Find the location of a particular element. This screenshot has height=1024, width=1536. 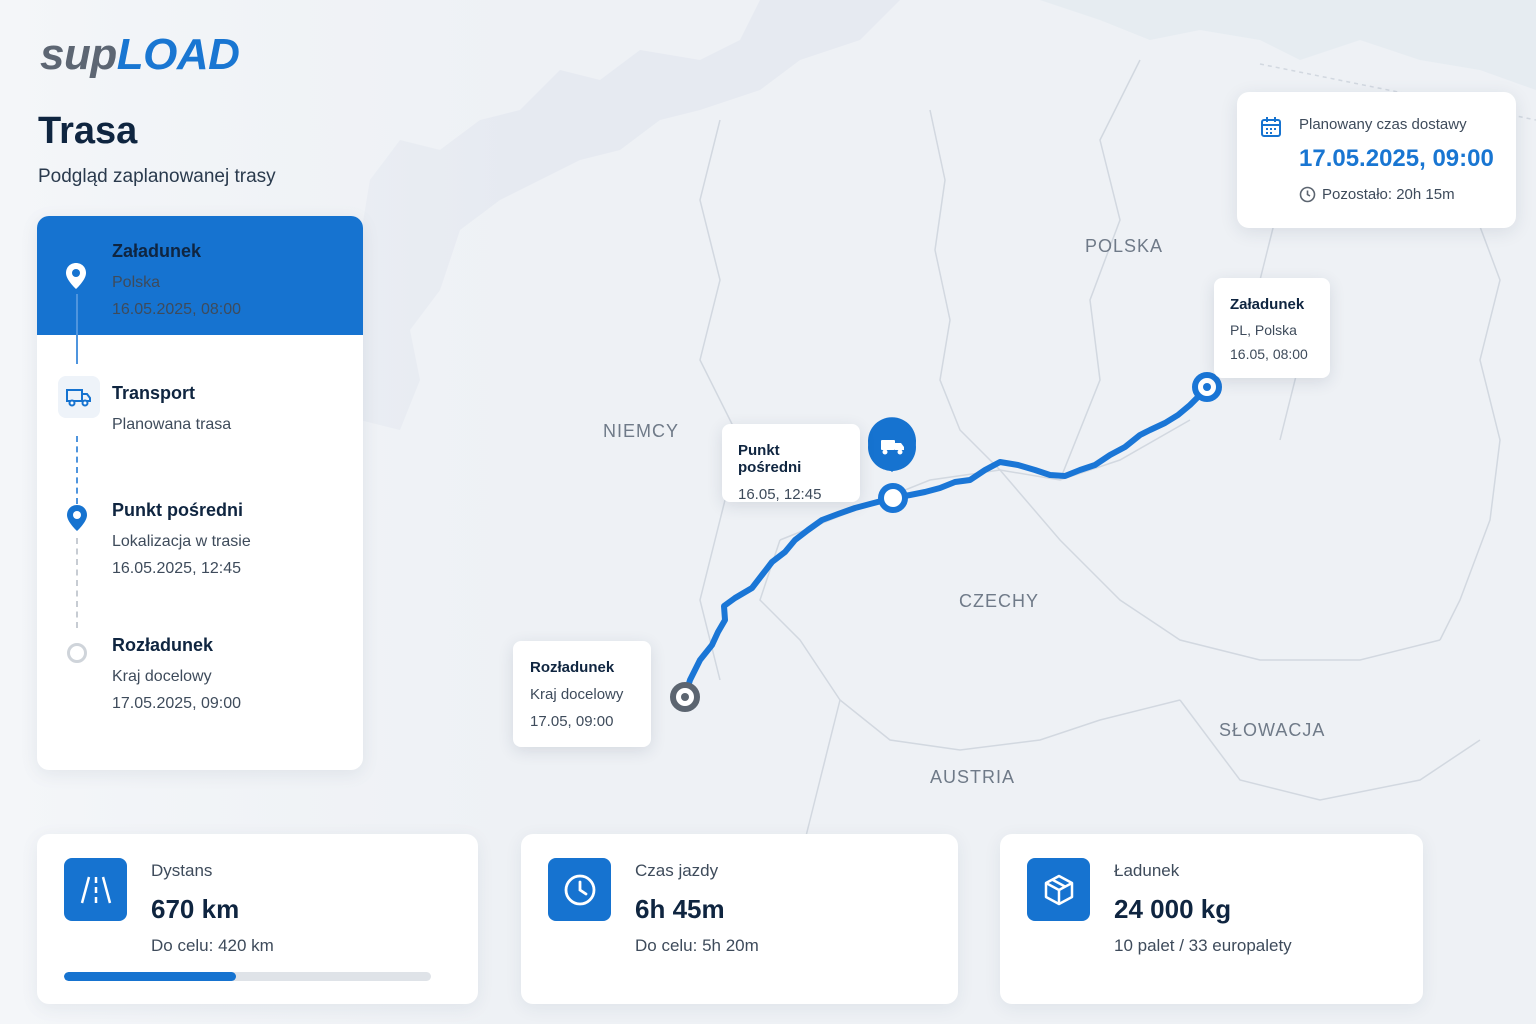

stat-card-time: Czas jazdy 6h 45m Do celu: 5h 20m is located at coordinates (739, 919).